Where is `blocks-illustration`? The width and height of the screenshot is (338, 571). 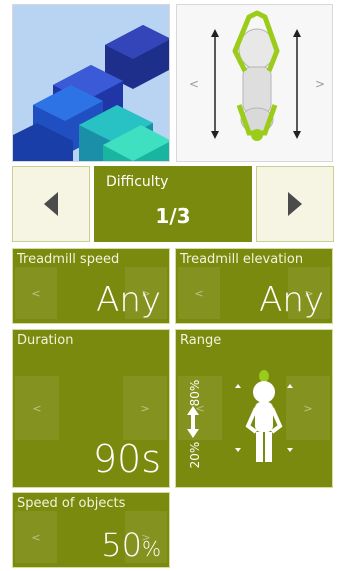
blocks-illustration is located at coordinates (91, 83).